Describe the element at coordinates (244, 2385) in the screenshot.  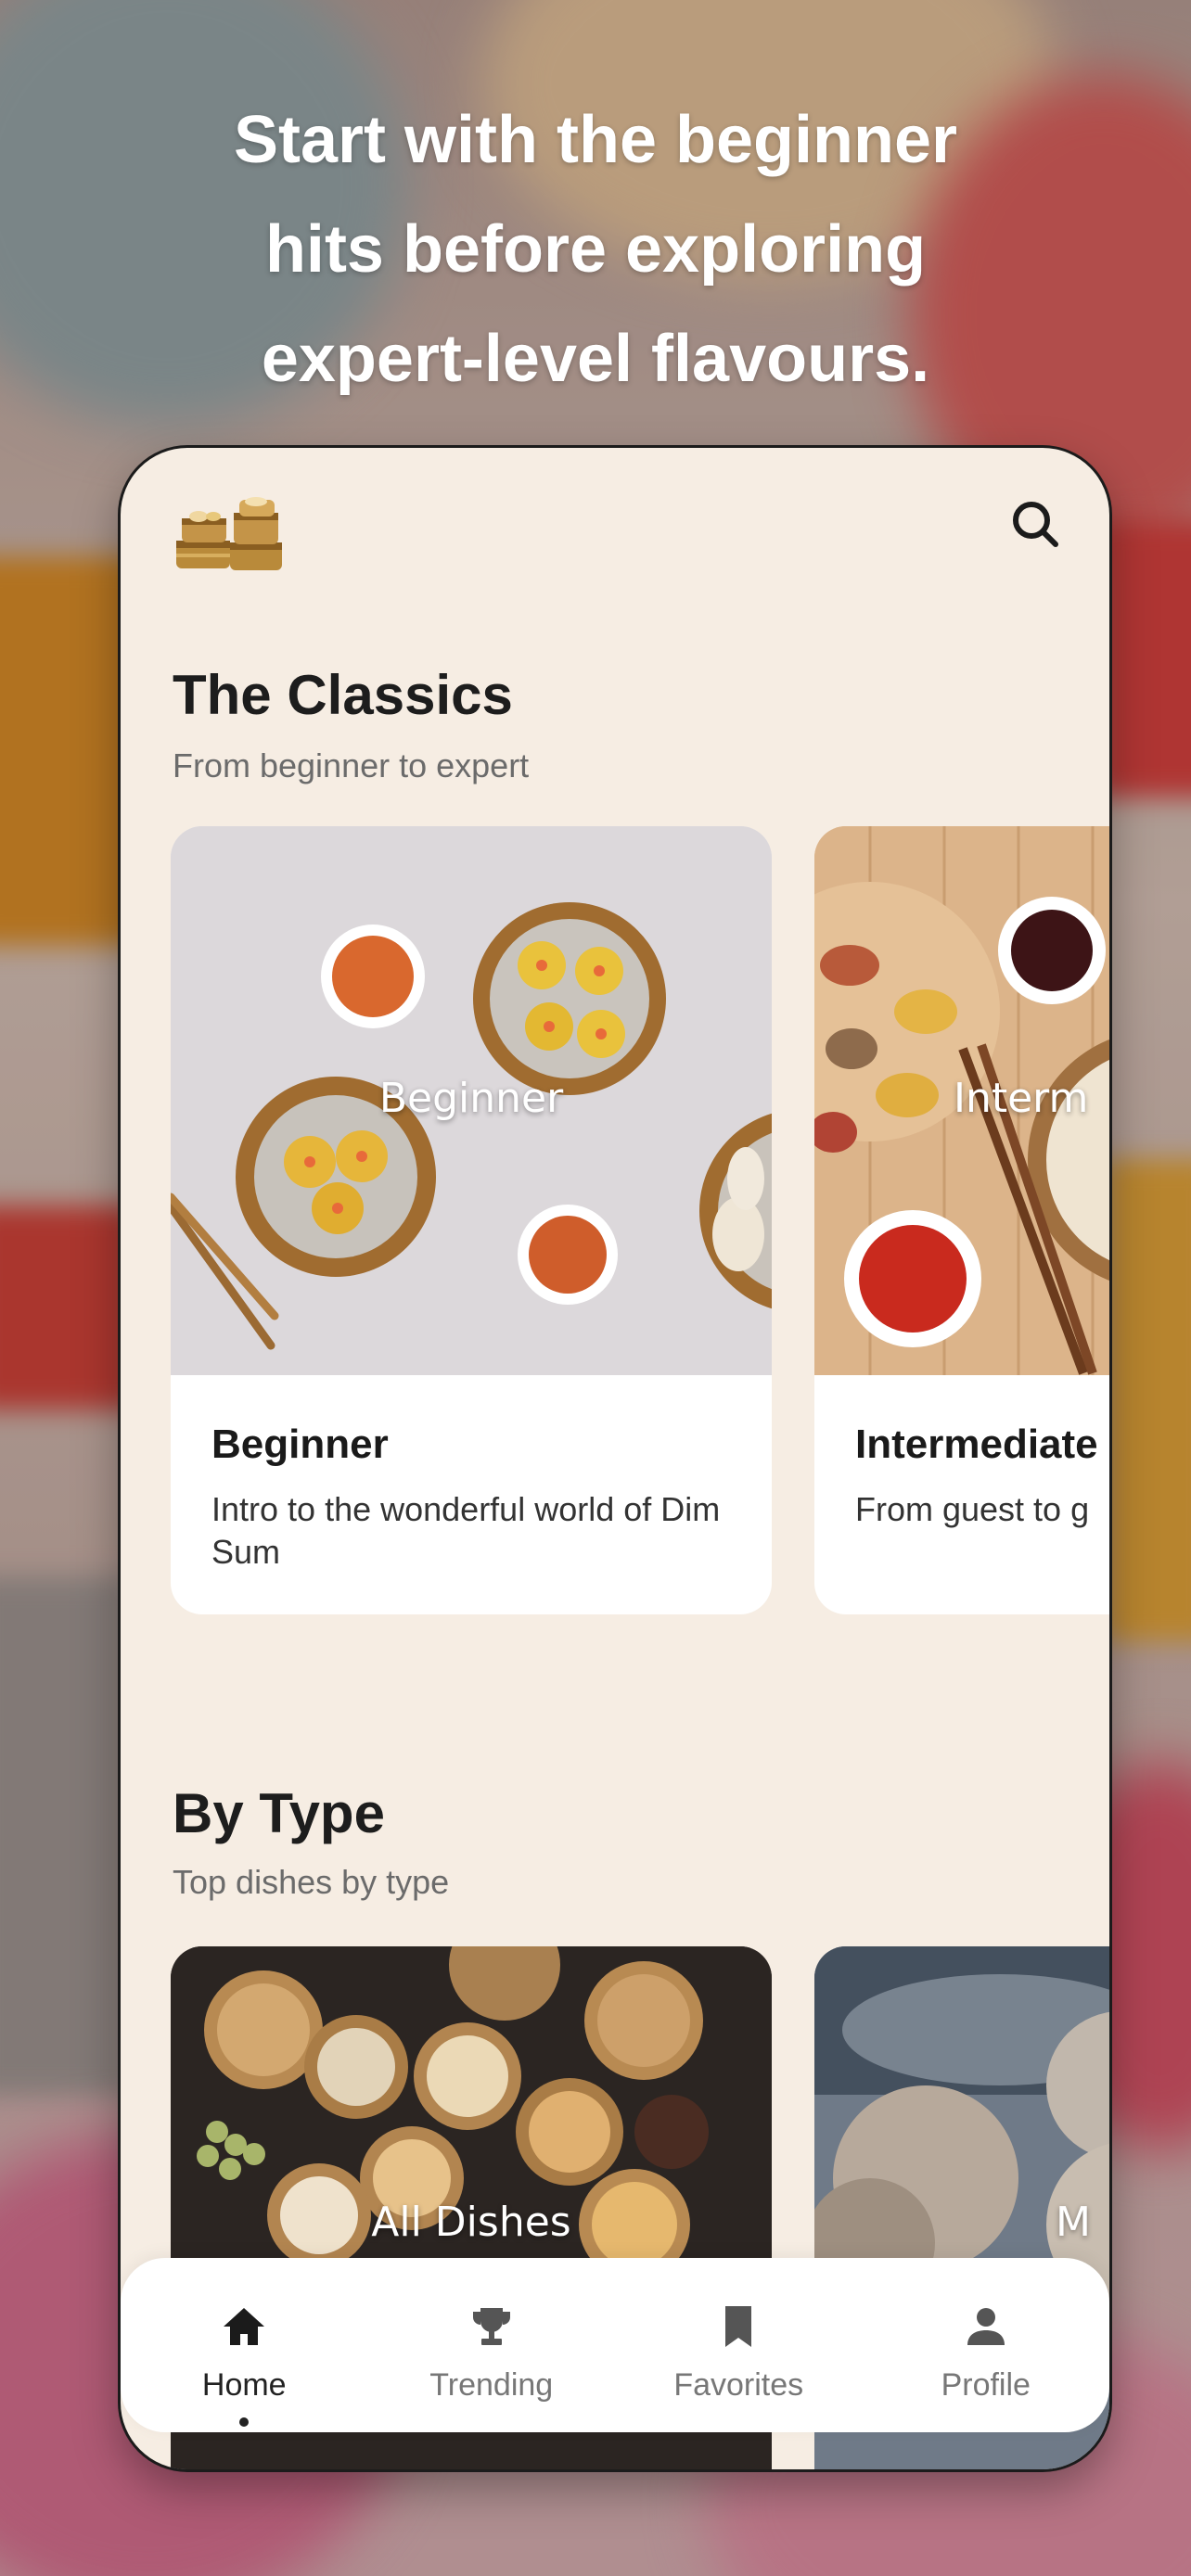
I see `nav-label-home: Home` at that location.